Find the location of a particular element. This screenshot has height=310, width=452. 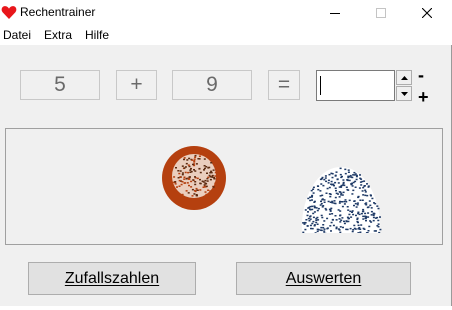

triangle-down-icon is located at coordinates (404, 93).